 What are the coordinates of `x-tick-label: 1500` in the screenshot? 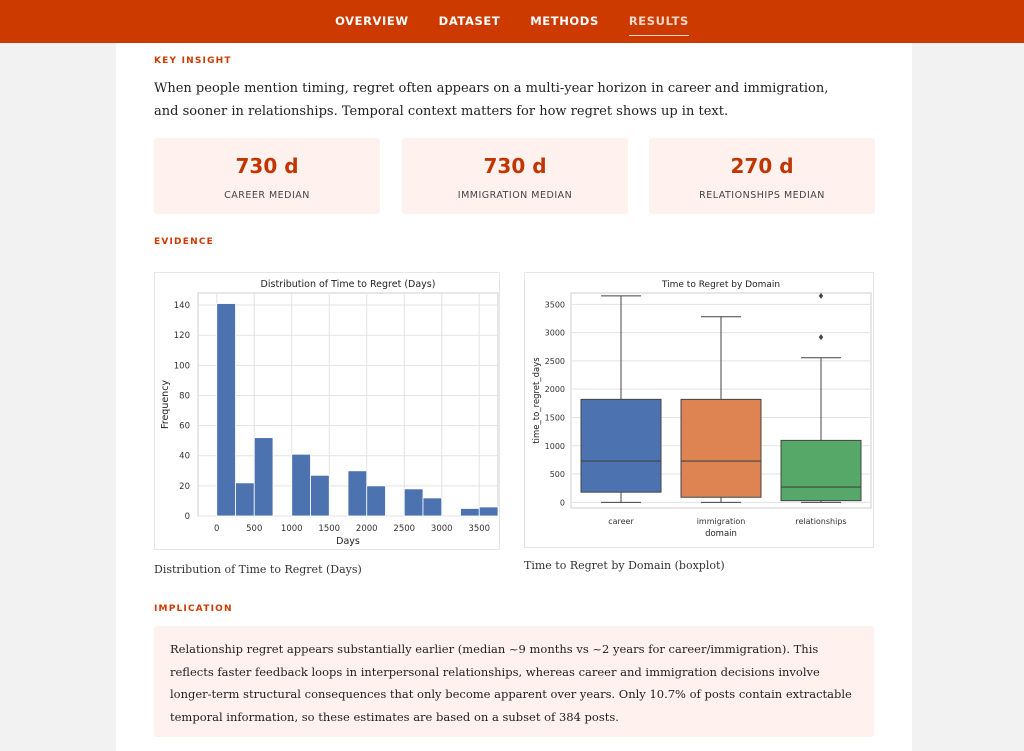 It's located at (329, 529).